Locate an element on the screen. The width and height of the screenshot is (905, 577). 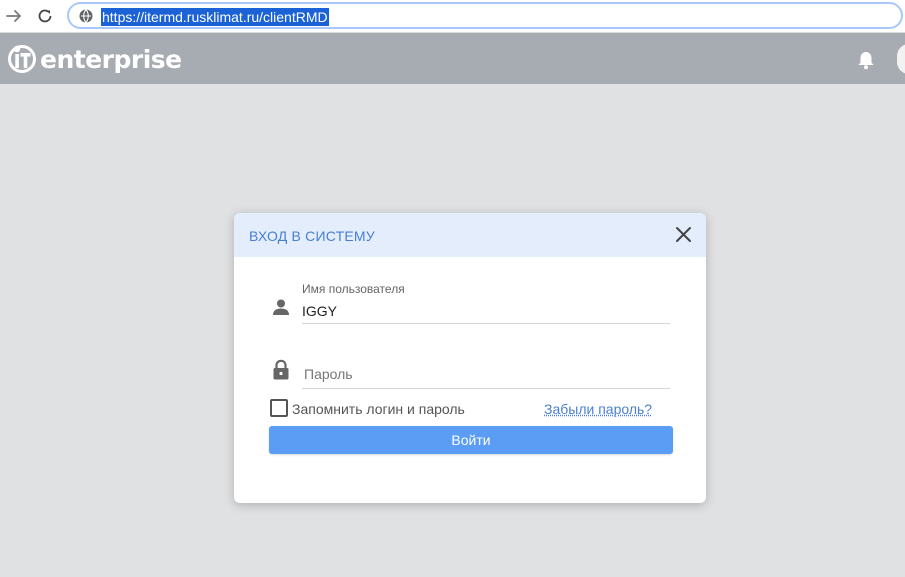
lock-icon is located at coordinates (281, 370).